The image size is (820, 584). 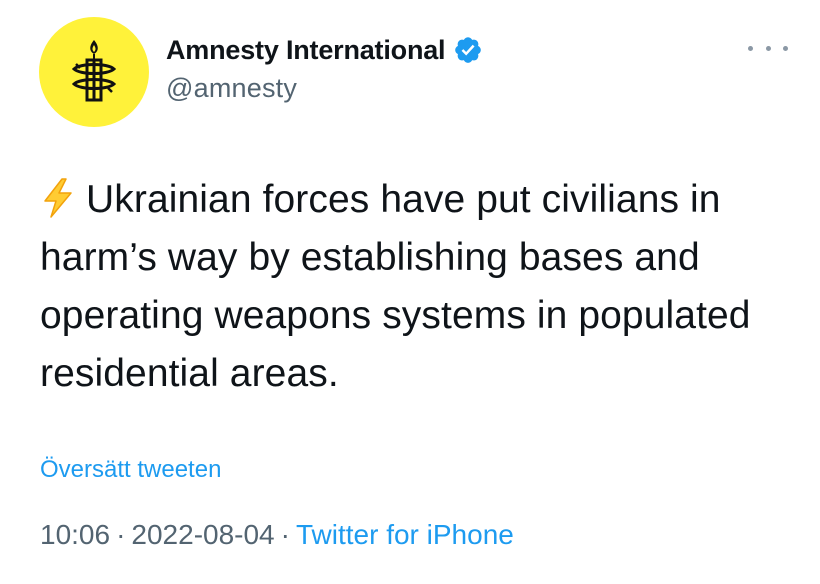 I want to click on amnesty-candle-logo-icon, so click(x=94, y=71).